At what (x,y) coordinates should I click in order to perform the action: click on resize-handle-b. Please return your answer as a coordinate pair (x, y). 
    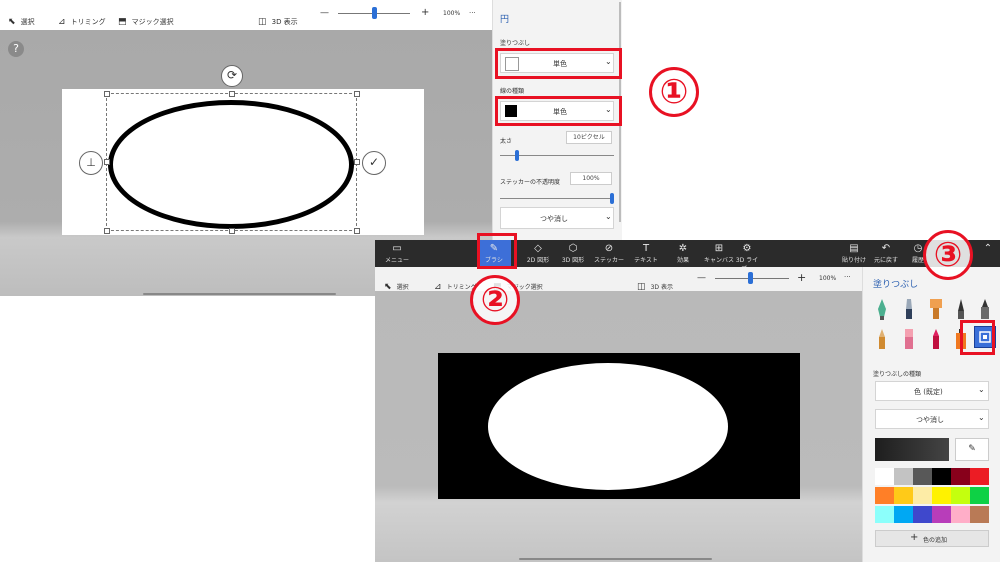
    Looking at the image, I should click on (232, 231).